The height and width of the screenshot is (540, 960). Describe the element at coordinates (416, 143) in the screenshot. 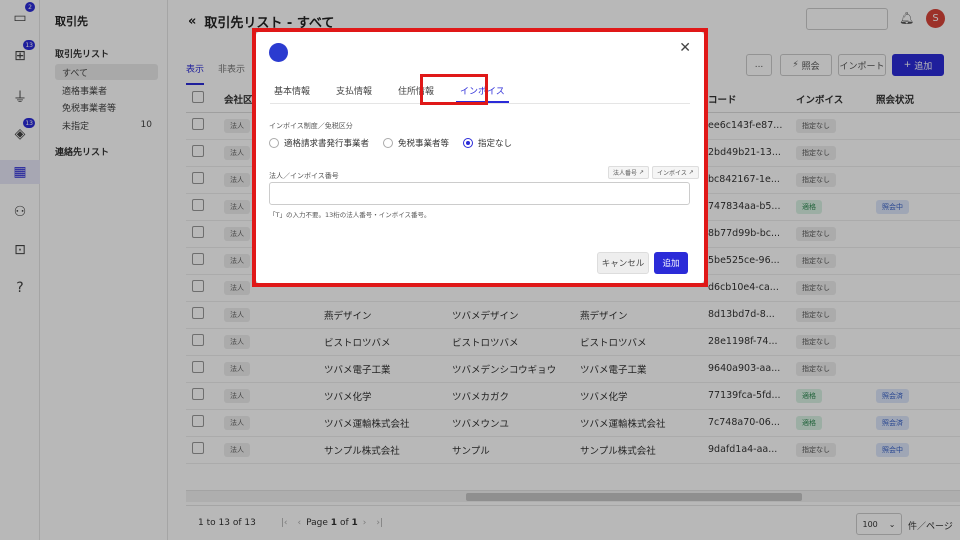

I see `radio-exempt: 免税事業者等` at that location.